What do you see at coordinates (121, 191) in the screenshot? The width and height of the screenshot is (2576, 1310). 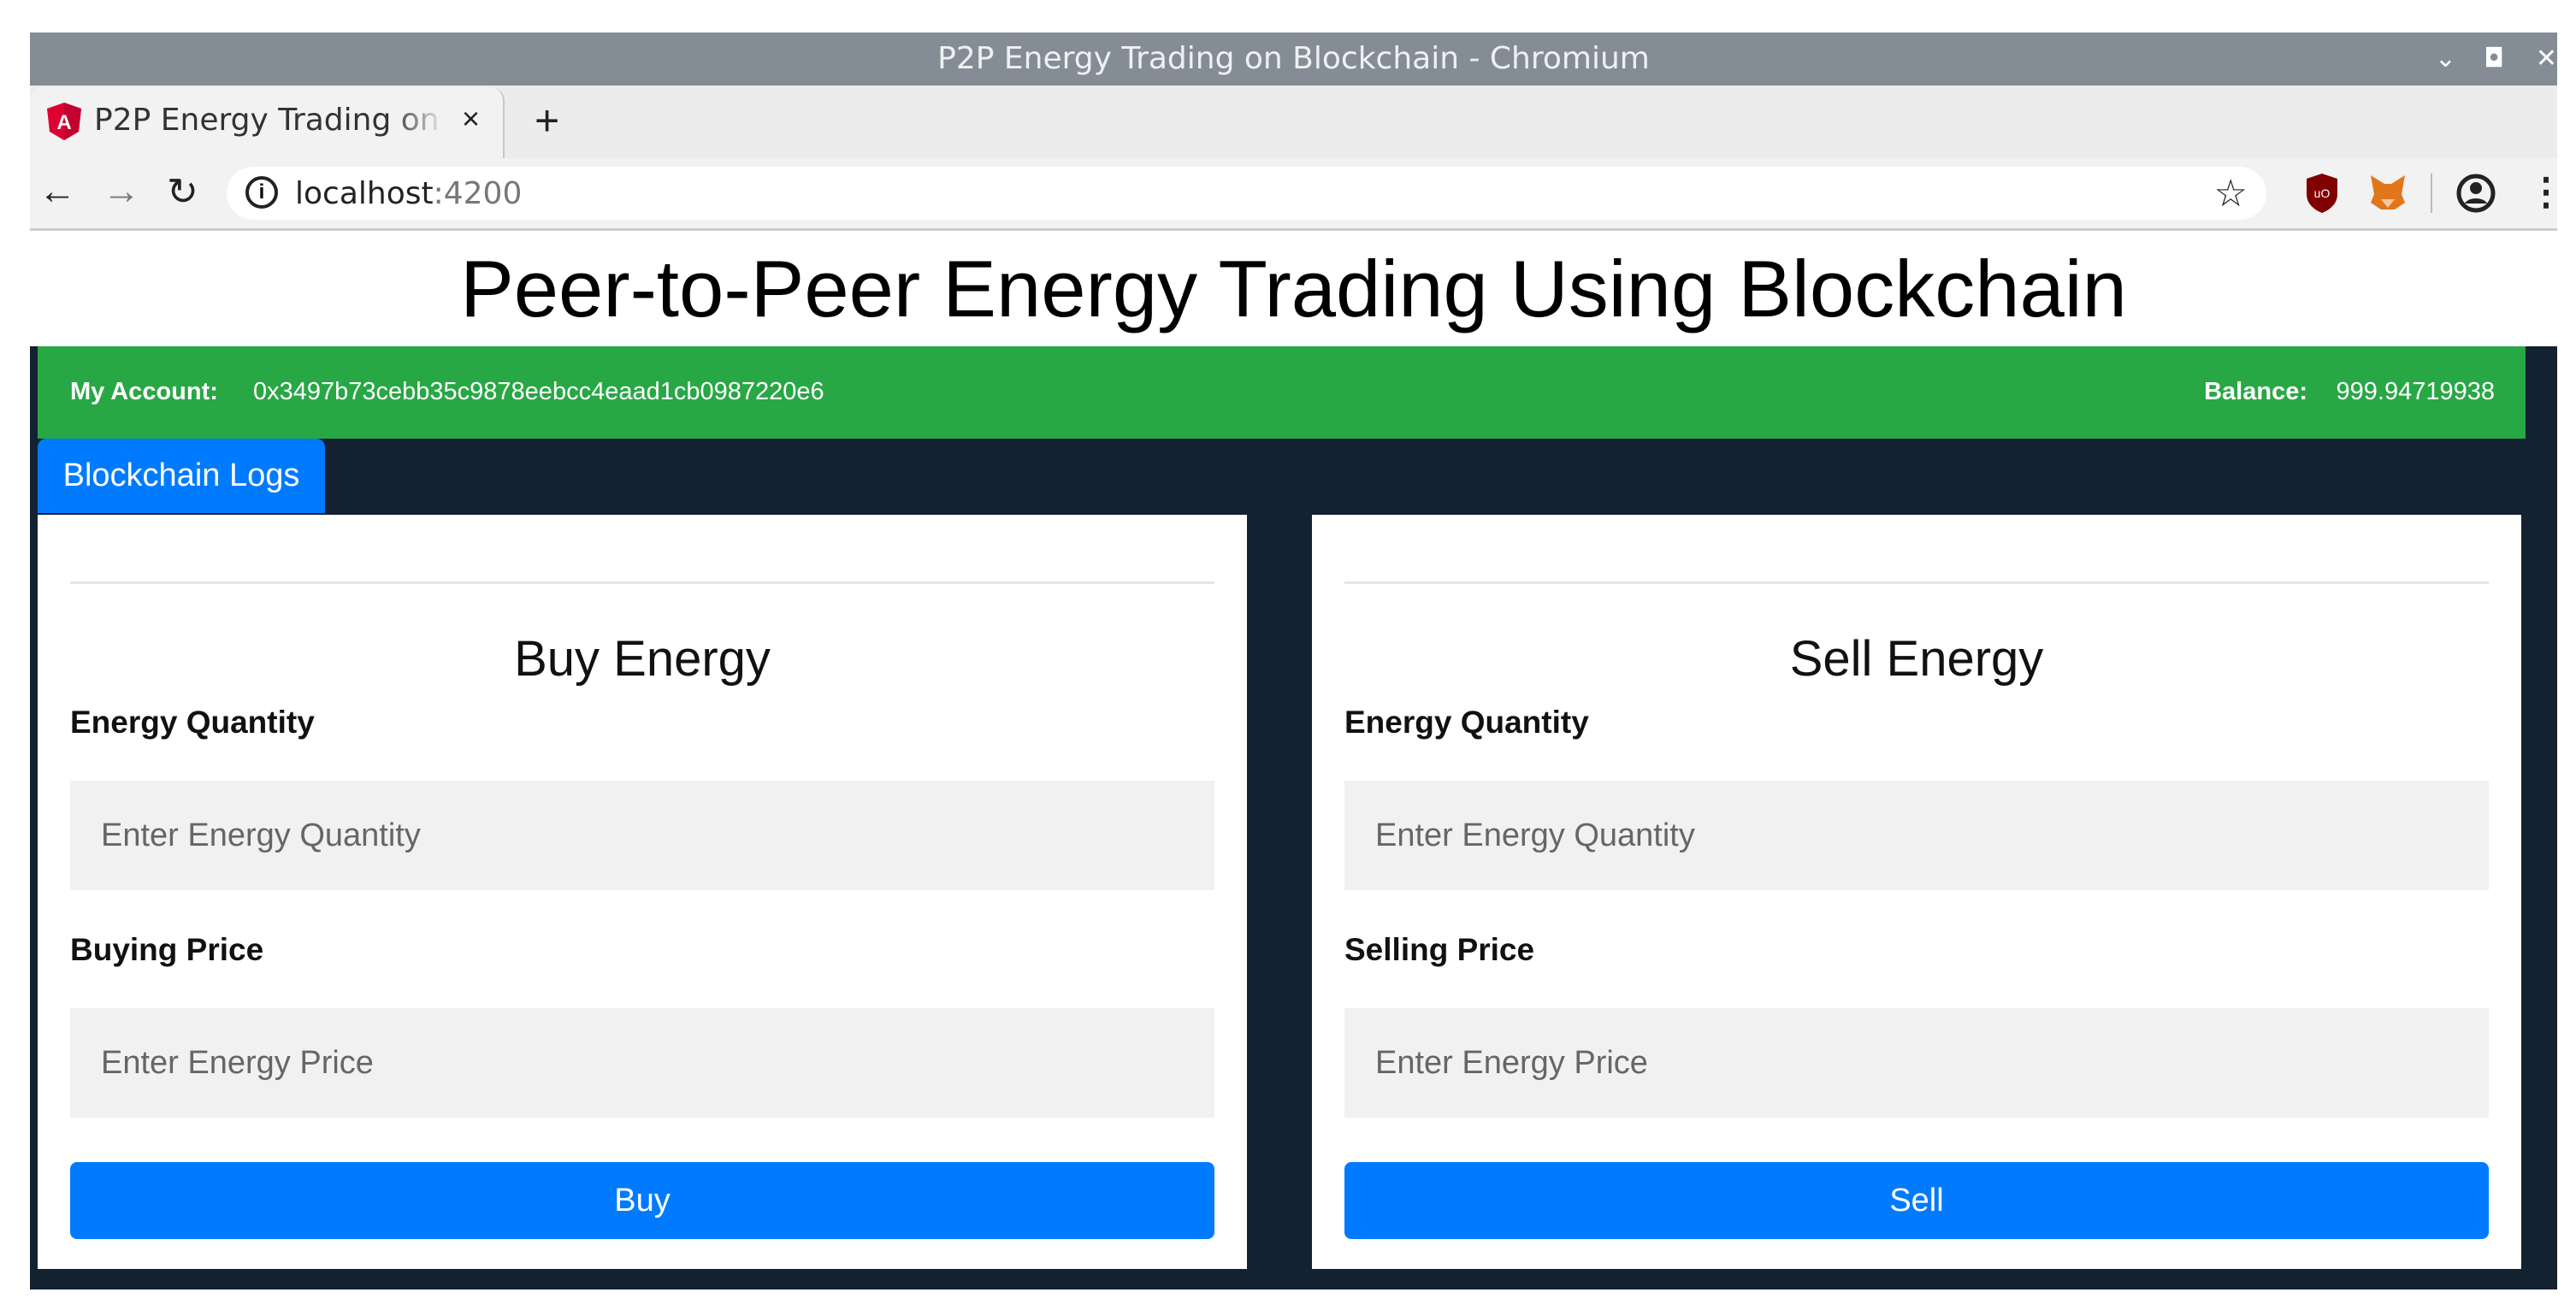 I see `forward-icon: →` at bounding box center [121, 191].